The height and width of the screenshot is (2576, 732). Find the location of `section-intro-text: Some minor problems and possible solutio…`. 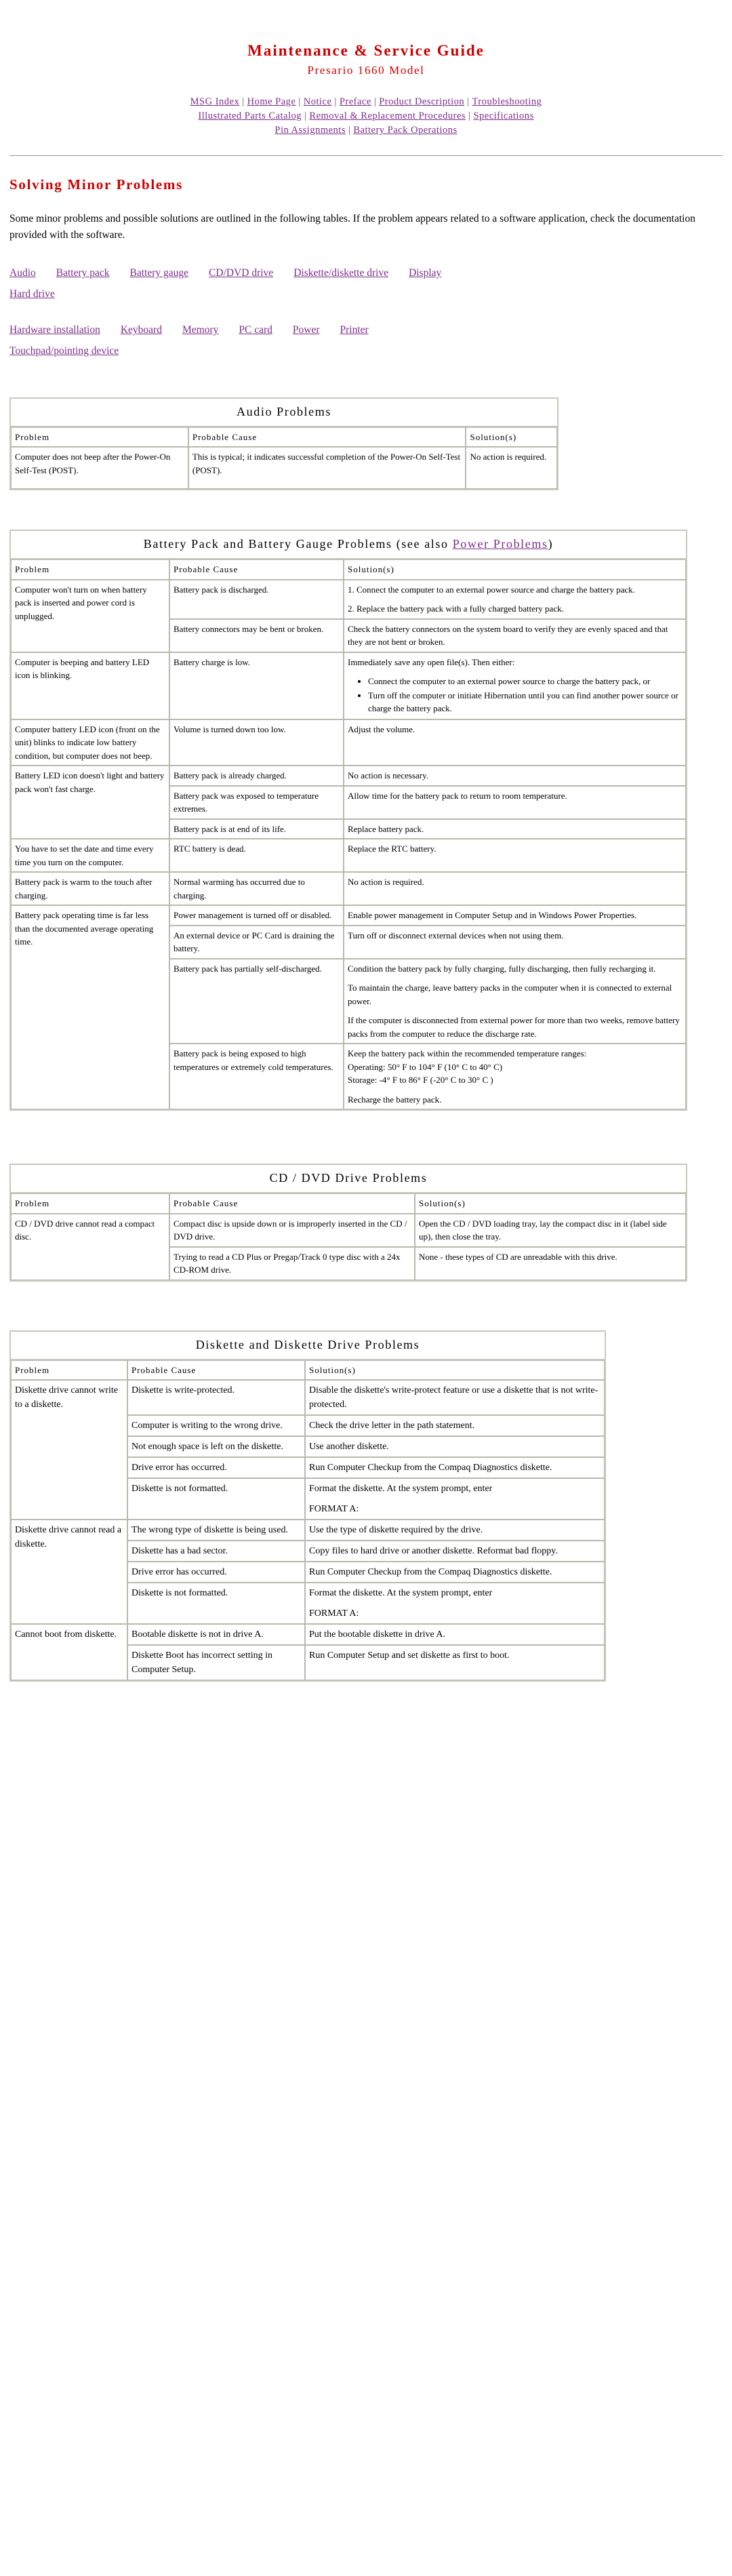

section-intro-text: Some minor problems and possible solutio… is located at coordinates (352, 227).